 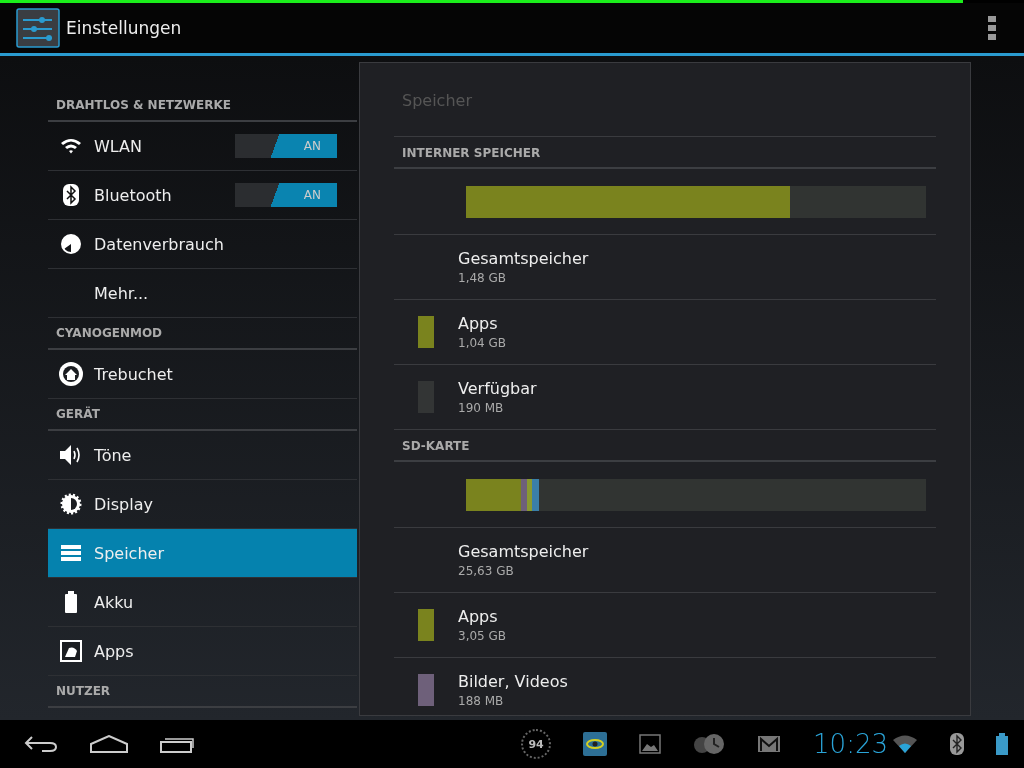 What do you see at coordinates (202, 195) in the screenshot?
I see `settings-item: Bluetooth AN` at bounding box center [202, 195].